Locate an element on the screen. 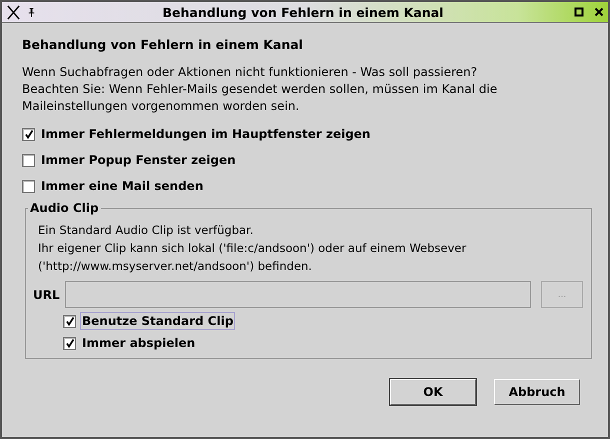 The image size is (610, 439). info-text: Ihr eigener Clip kann sich lokal ('file:c/andsoon') oder auf einem Websever ('http://www.msyserver.net/andsoon') befinden. is located at coordinates (253, 257).